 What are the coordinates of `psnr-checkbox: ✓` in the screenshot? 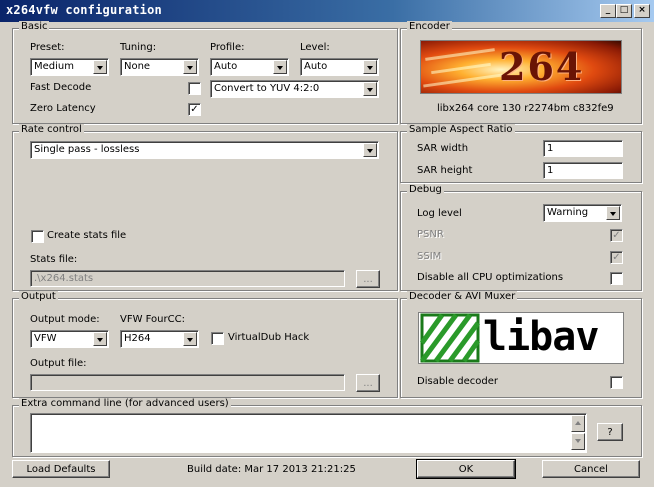 It's located at (616, 235).